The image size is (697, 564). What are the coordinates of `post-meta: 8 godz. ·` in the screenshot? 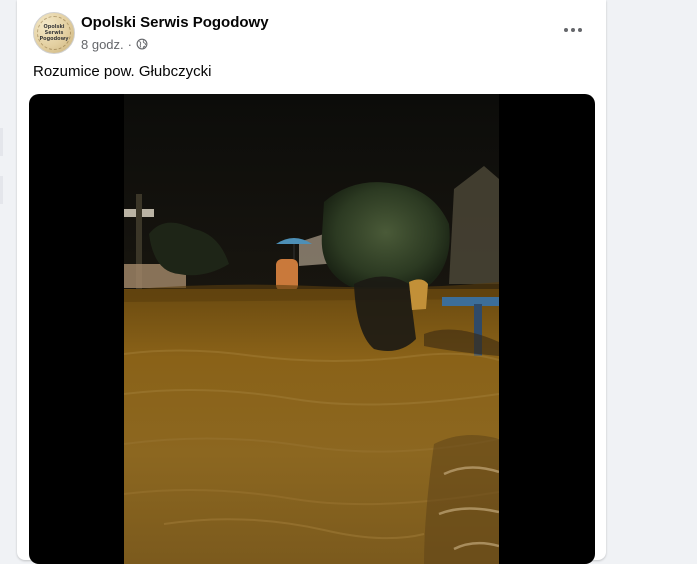 It's located at (114, 44).